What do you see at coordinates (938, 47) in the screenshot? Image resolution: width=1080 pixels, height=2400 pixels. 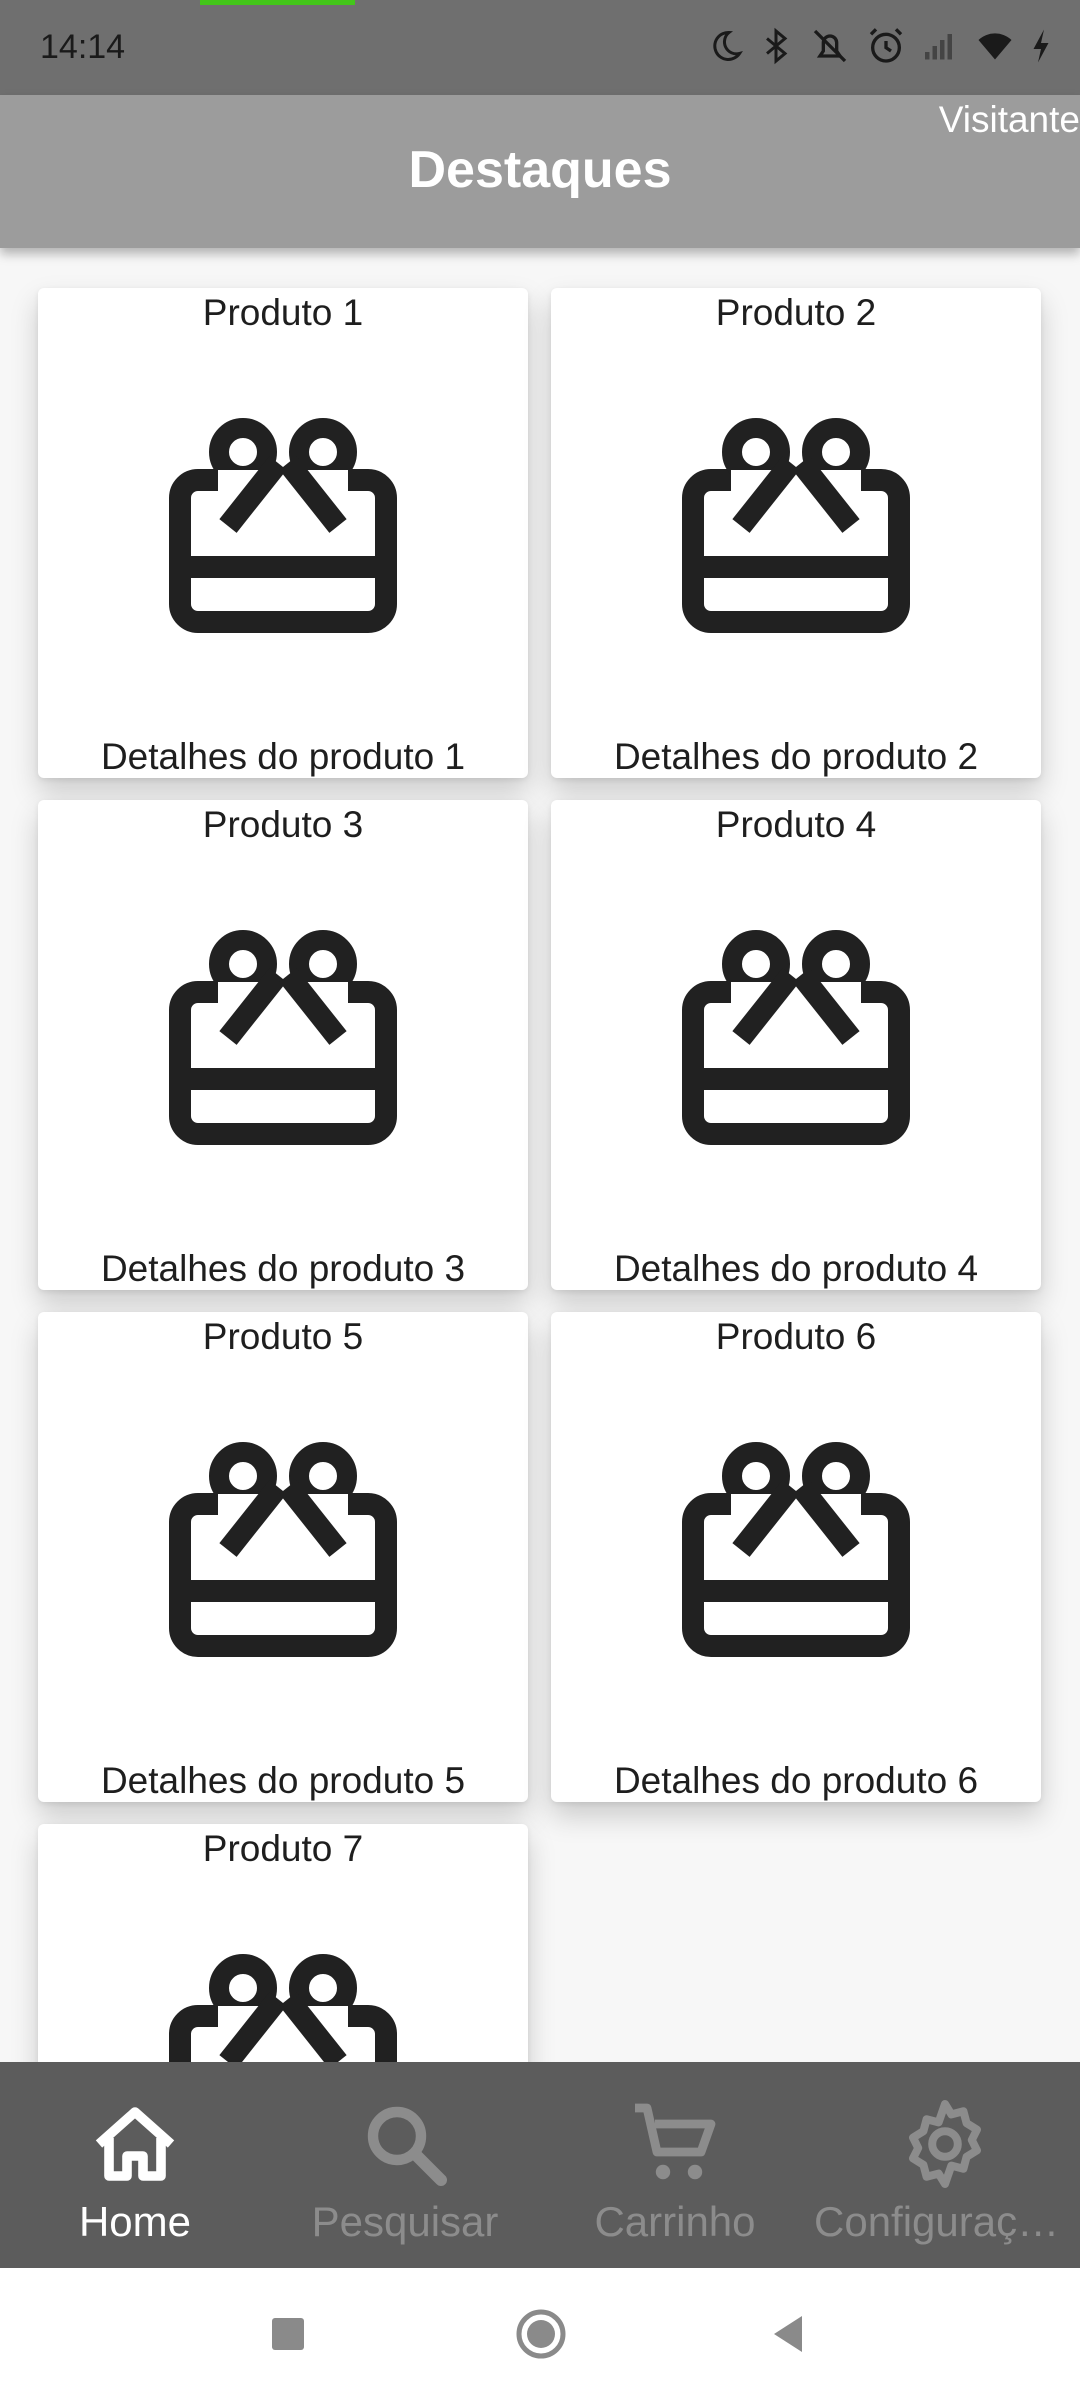 I see `signal-icon` at bounding box center [938, 47].